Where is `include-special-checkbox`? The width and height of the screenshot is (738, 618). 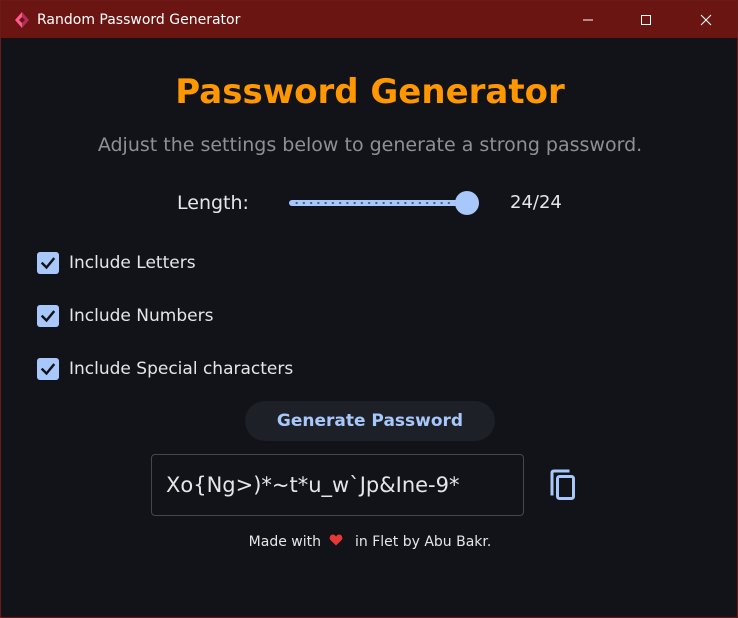 include-special-checkbox is located at coordinates (48, 369).